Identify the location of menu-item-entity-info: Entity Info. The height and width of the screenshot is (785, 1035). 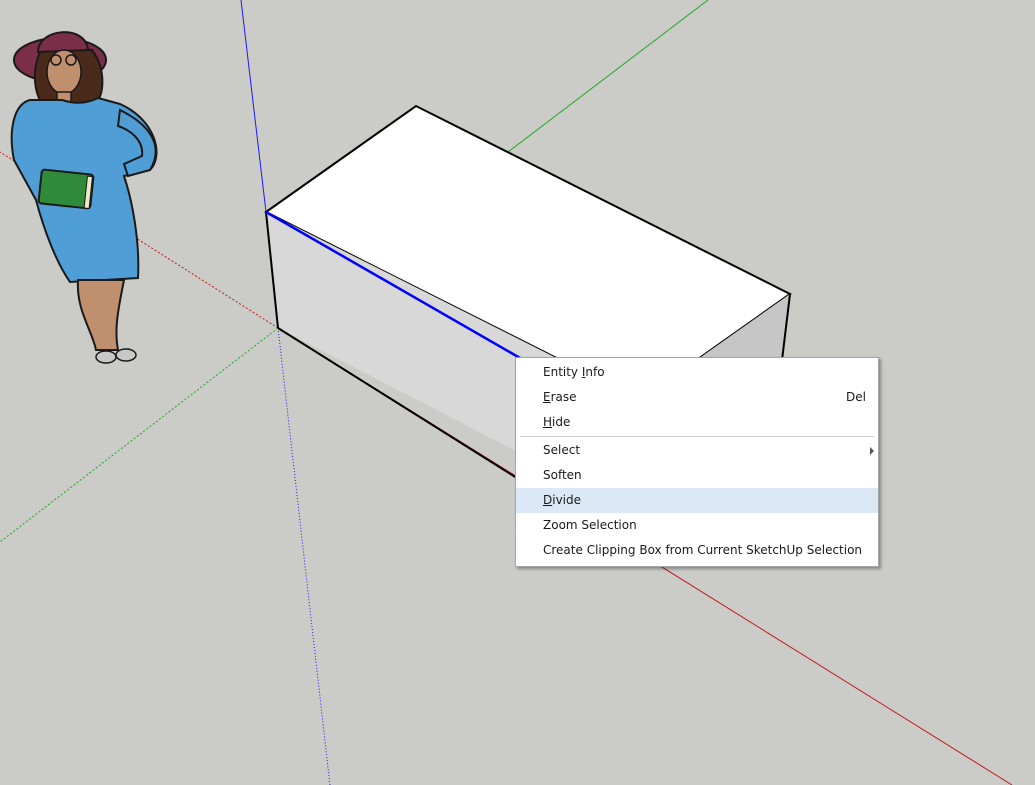
(697, 372).